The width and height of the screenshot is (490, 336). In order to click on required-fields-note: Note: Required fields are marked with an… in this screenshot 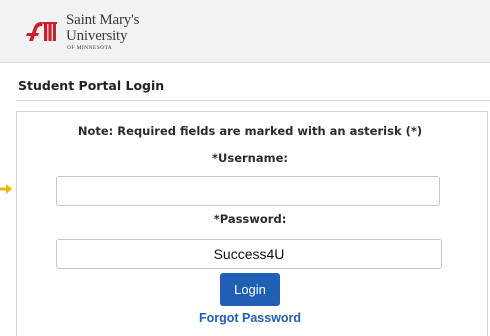, I will do `click(250, 131)`.